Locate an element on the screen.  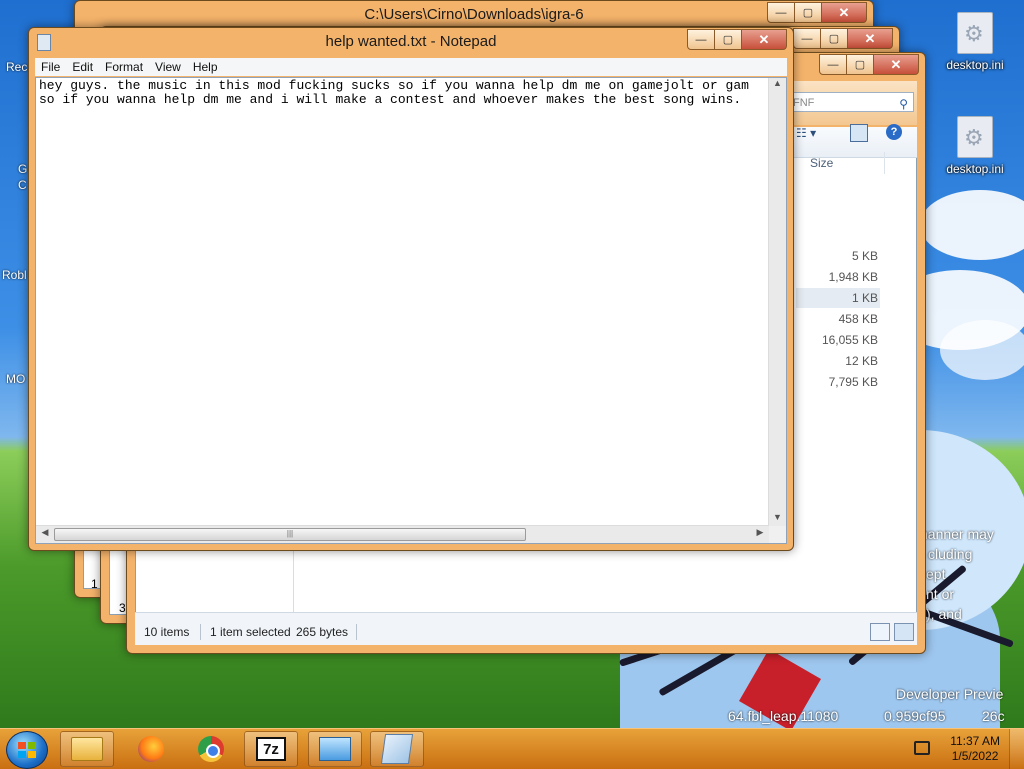
chrome-icon is located at coordinates (211, 749).